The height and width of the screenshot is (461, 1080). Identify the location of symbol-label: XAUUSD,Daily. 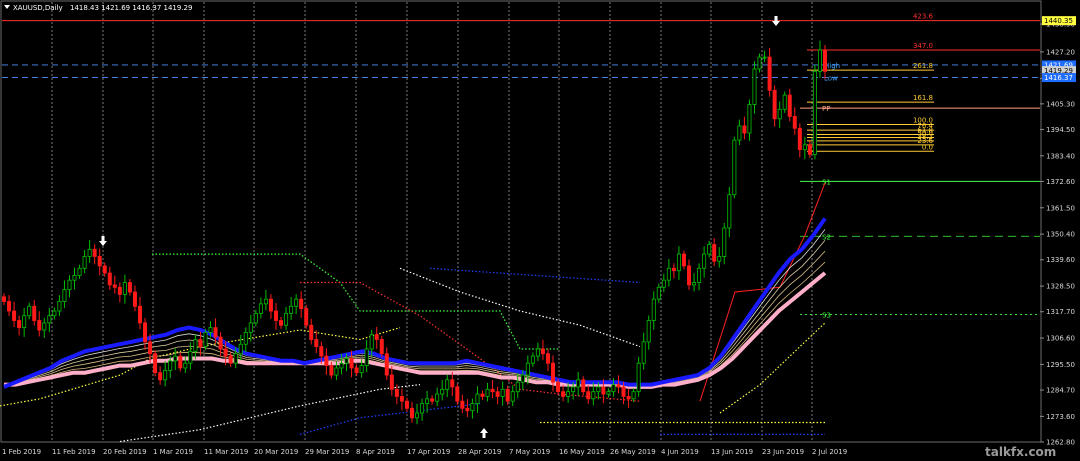
(38, 8).